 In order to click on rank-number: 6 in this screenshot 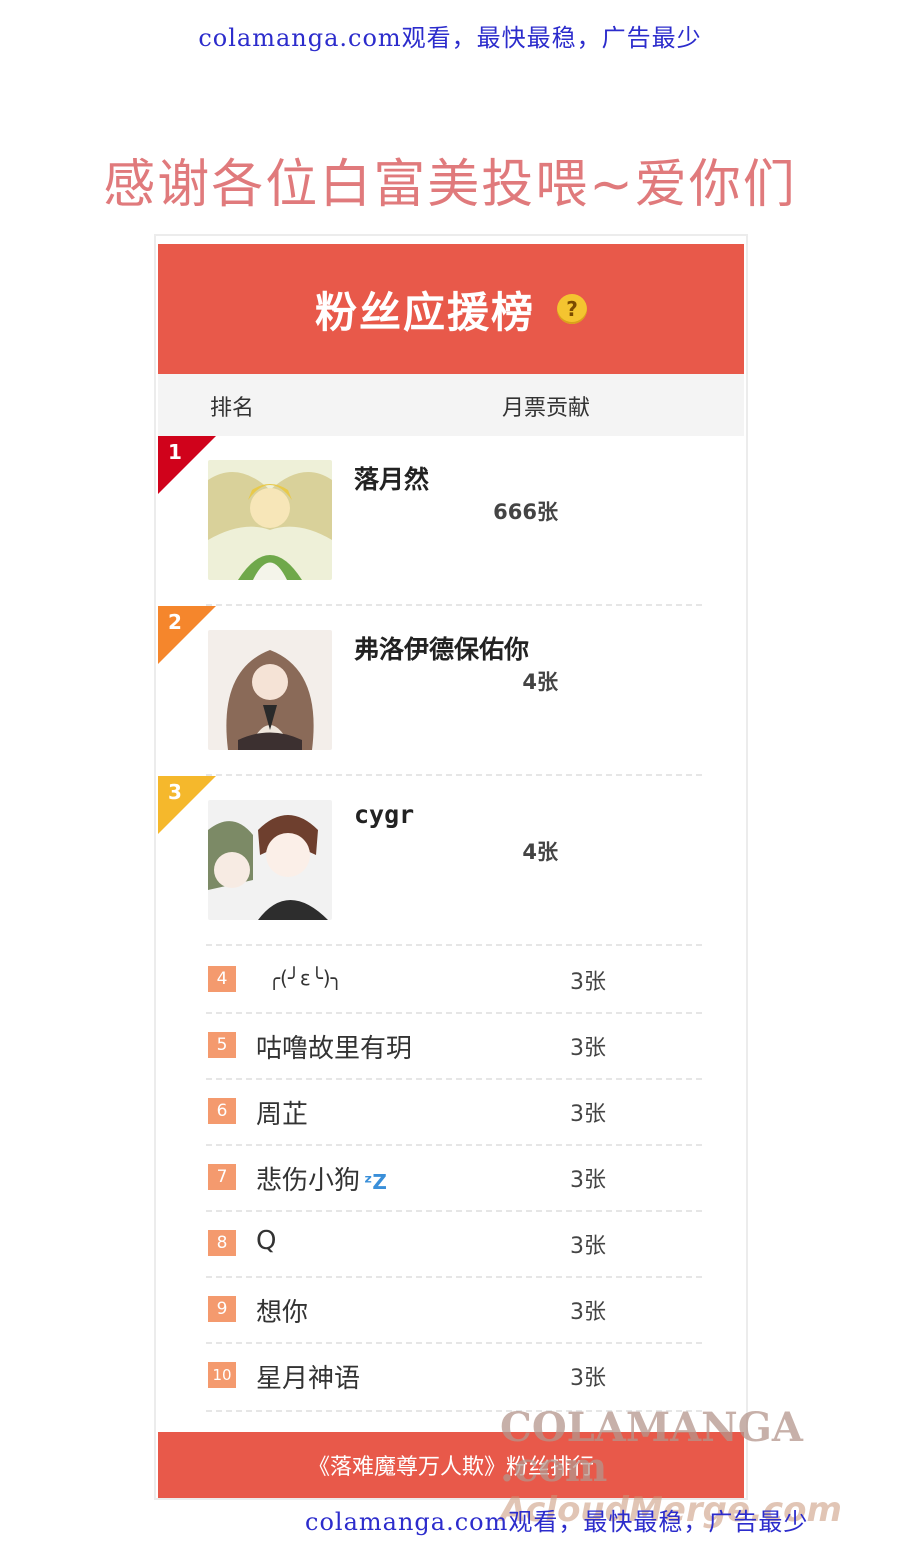, I will do `click(222, 1111)`.